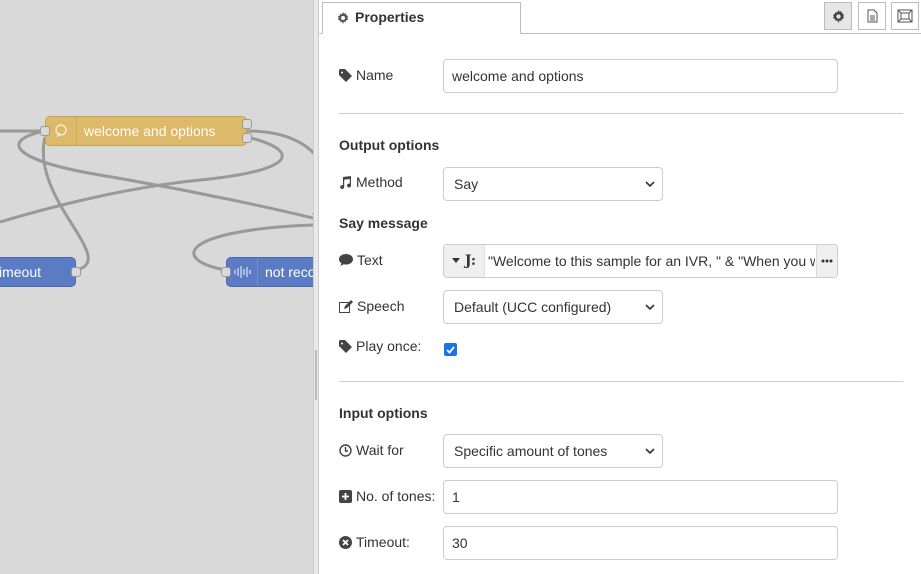  Describe the element at coordinates (226, 272) in the screenshot. I see `not-recognized-port` at that location.